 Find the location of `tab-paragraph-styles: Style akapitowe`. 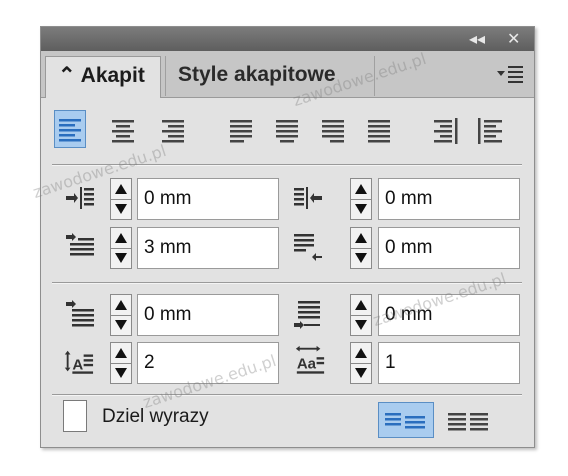

tab-paragraph-styles: Style akapitowe is located at coordinates (270, 76).